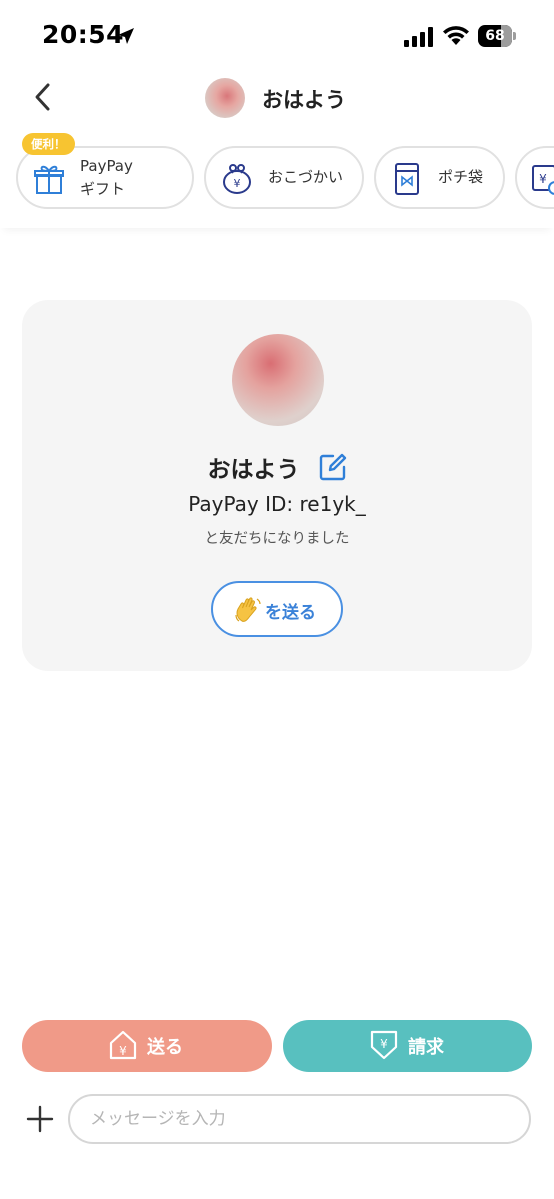 This screenshot has width=554, height=1199. I want to click on friend-subtitle: と友だちになりました, so click(277, 539).